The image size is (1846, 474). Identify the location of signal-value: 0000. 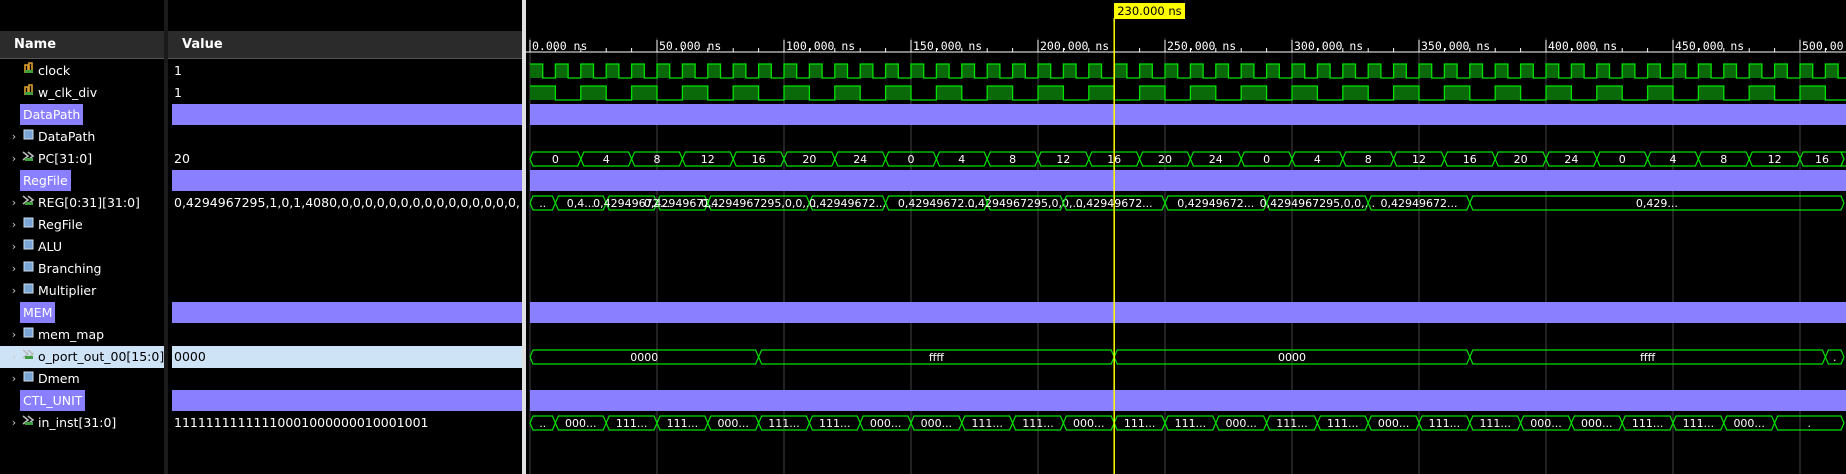
(190, 356).